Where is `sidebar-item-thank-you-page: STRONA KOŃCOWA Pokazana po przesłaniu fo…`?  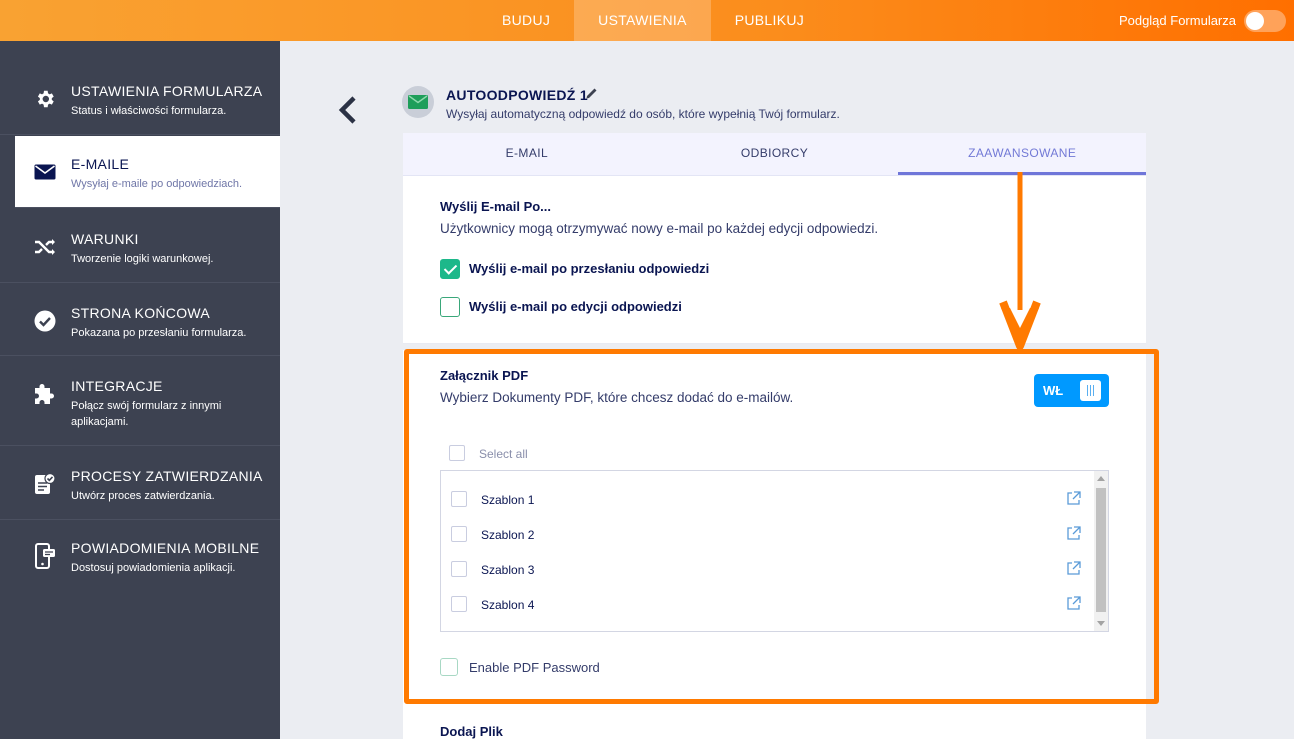 sidebar-item-thank-you-page: STRONA KOŃCOWA Pokazana po przesłaniu fo… is located at coordinates (140, 319).